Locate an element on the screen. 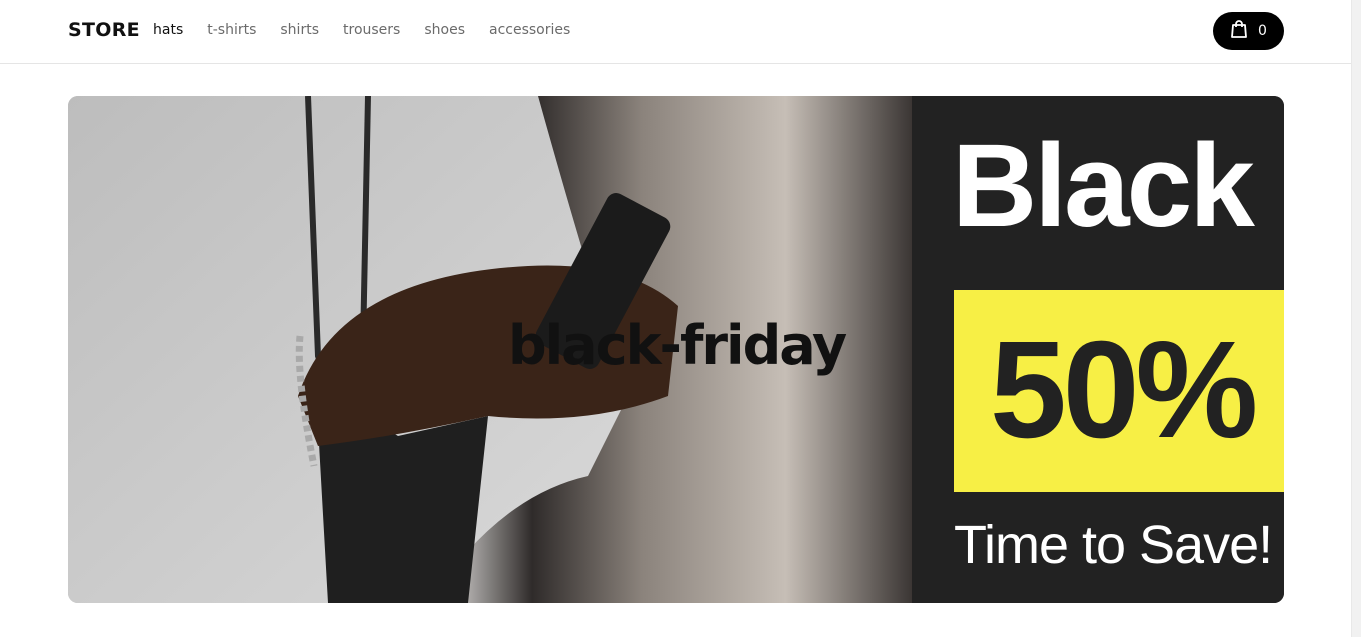 The image size is (1361, 637). promo-discount-box: 50% is located at coordinates (1119, 391).